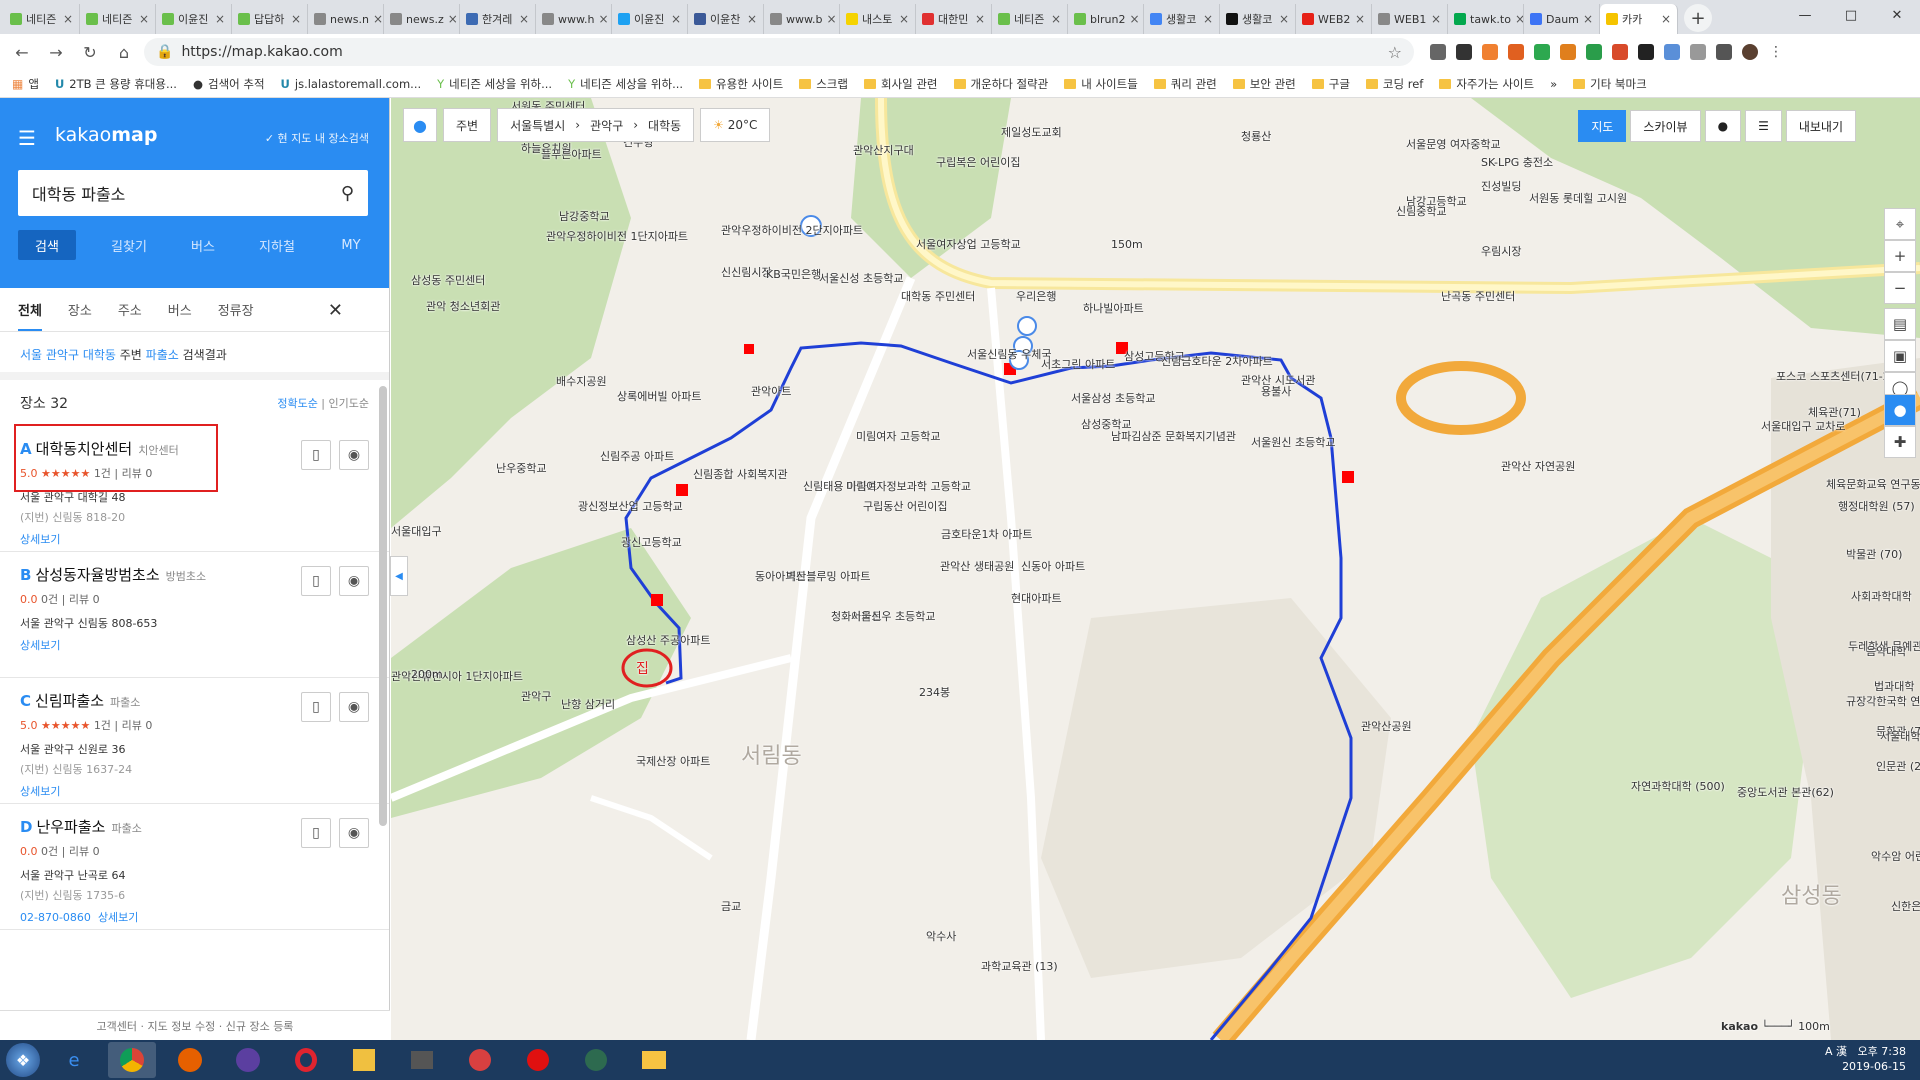 The image size is (1920, 1080). What do you see at coordinates (668, 640) in the screenshot?
I see `map-place-label: 삼성산 주공아파트` at bounding box center [668, 640].